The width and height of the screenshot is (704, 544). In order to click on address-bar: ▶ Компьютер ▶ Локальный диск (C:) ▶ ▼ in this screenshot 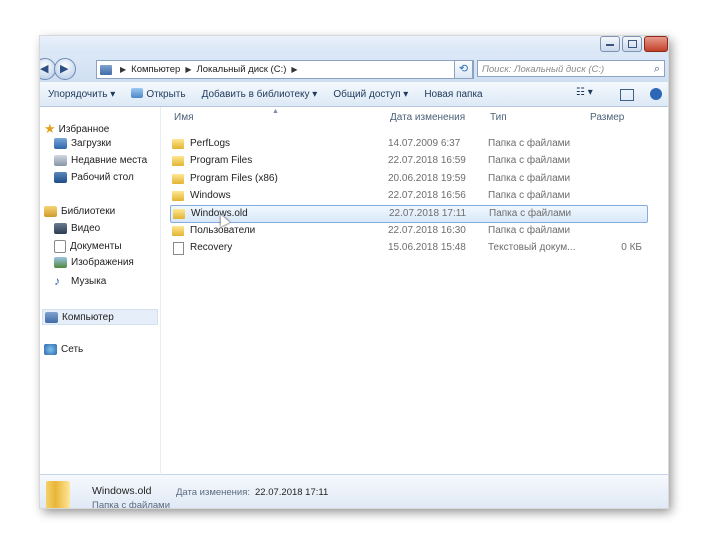, I will do `click(285, 69)`.